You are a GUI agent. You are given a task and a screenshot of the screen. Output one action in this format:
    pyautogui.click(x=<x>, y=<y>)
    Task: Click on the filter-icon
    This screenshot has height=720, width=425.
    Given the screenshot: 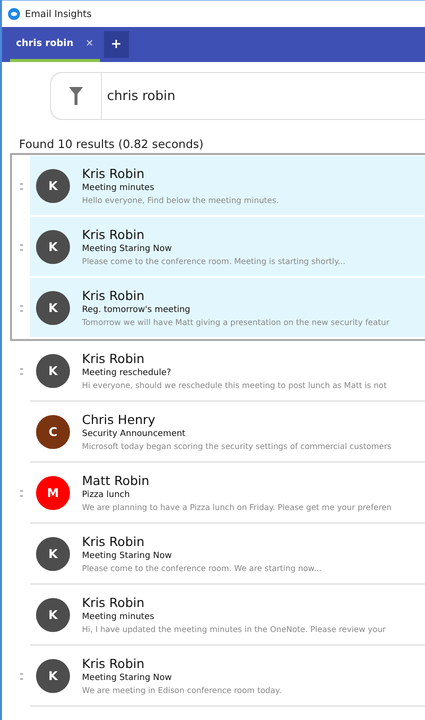 What is the action you would take?
    pyautogui.click(x=76, y=96)
    